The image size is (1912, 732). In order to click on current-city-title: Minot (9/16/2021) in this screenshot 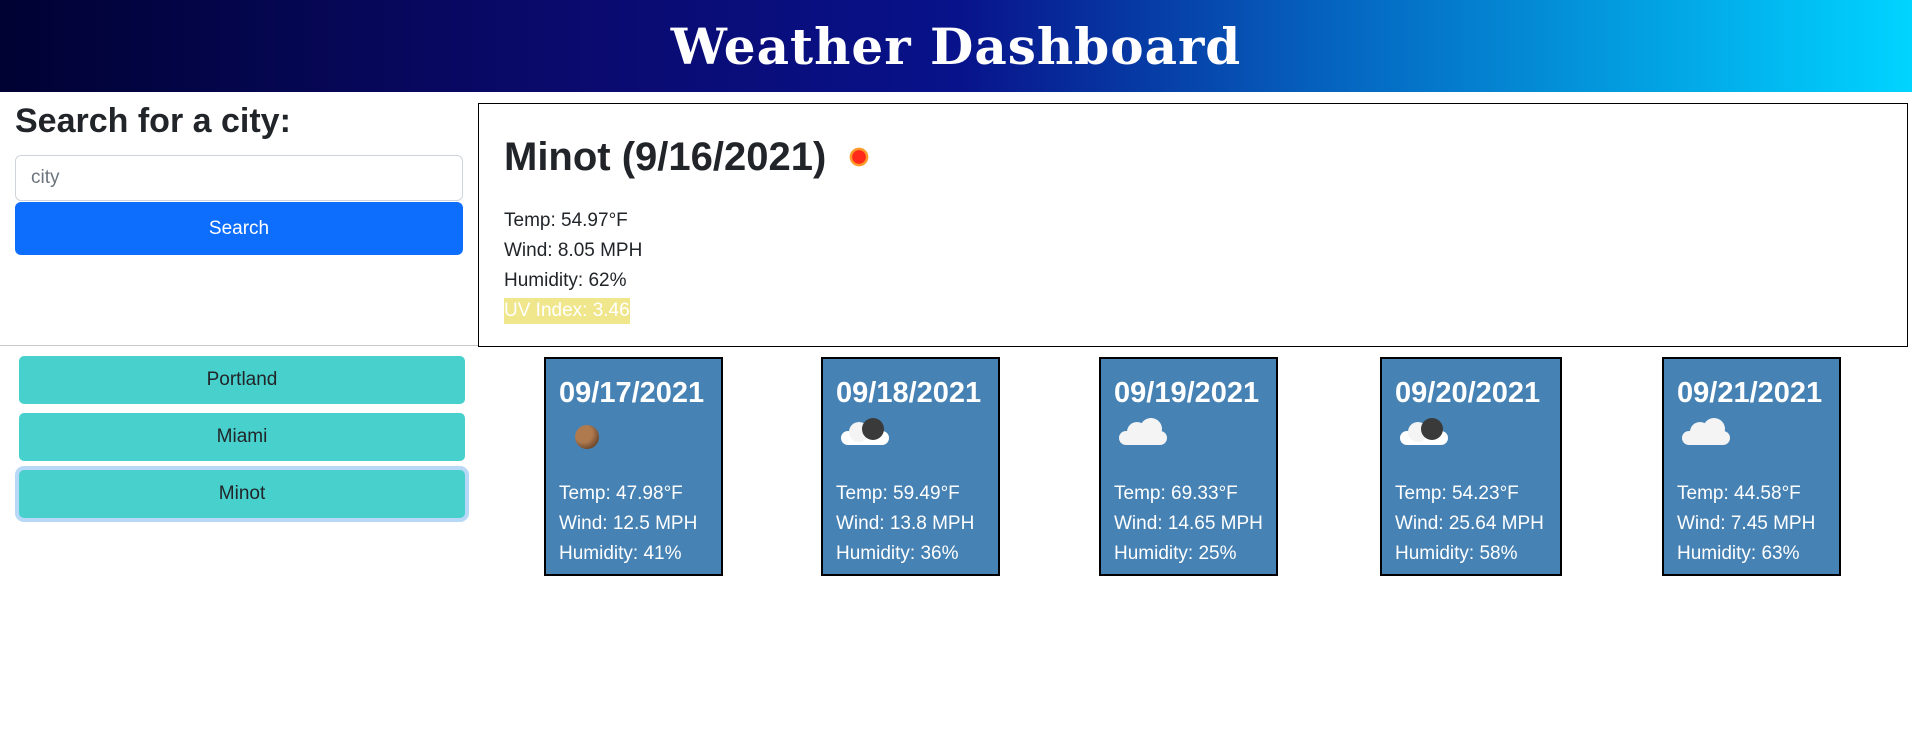, I will do `click(665, 156)`.